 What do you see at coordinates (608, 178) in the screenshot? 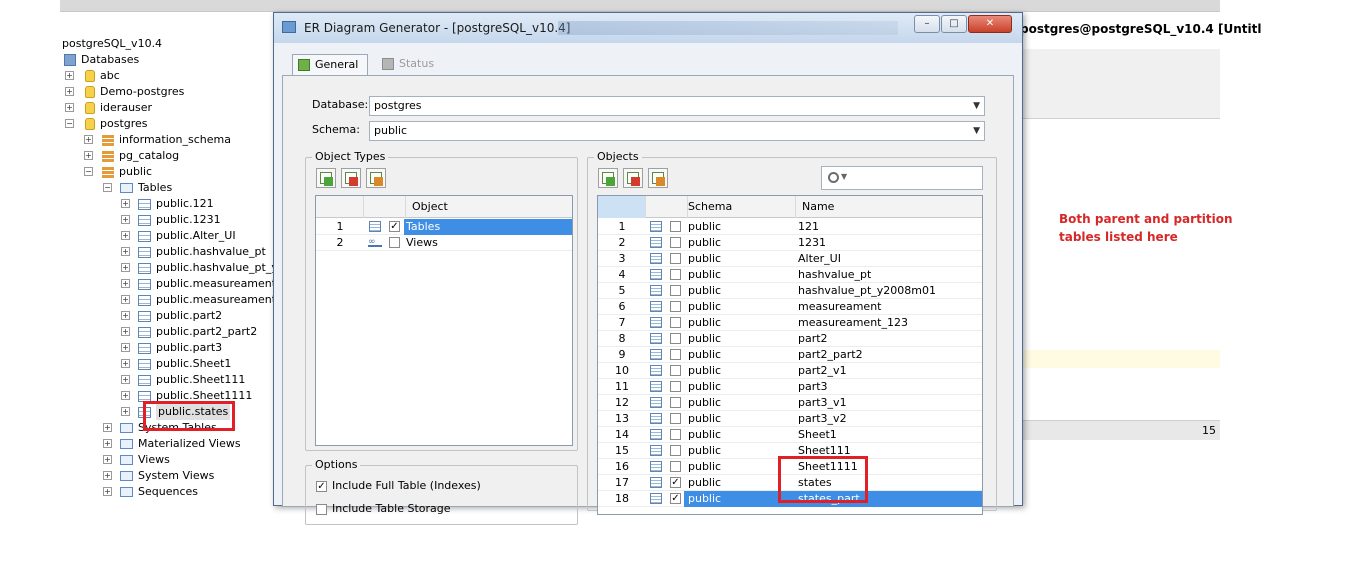
I see `objects-check-all-button` at bounding box center [608, 178].